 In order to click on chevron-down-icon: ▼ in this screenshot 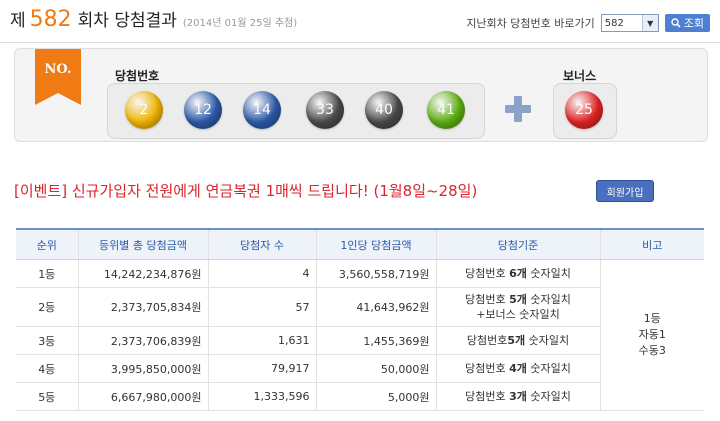, I will do `click(649, 23)`.